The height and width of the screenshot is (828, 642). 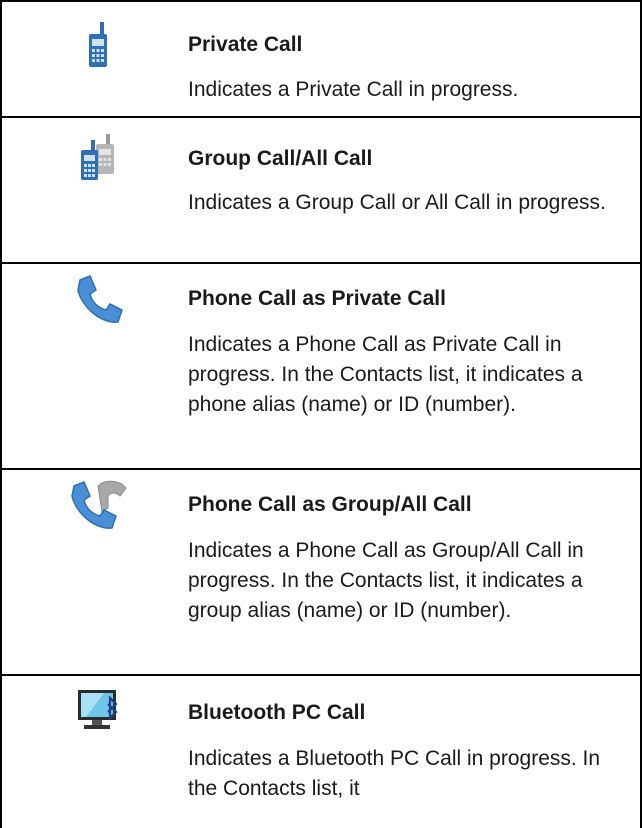 What do you see at coordinates (245, 44) in the screenshot?
I see `row-title: Private Call` at bounding box center [245, 44].